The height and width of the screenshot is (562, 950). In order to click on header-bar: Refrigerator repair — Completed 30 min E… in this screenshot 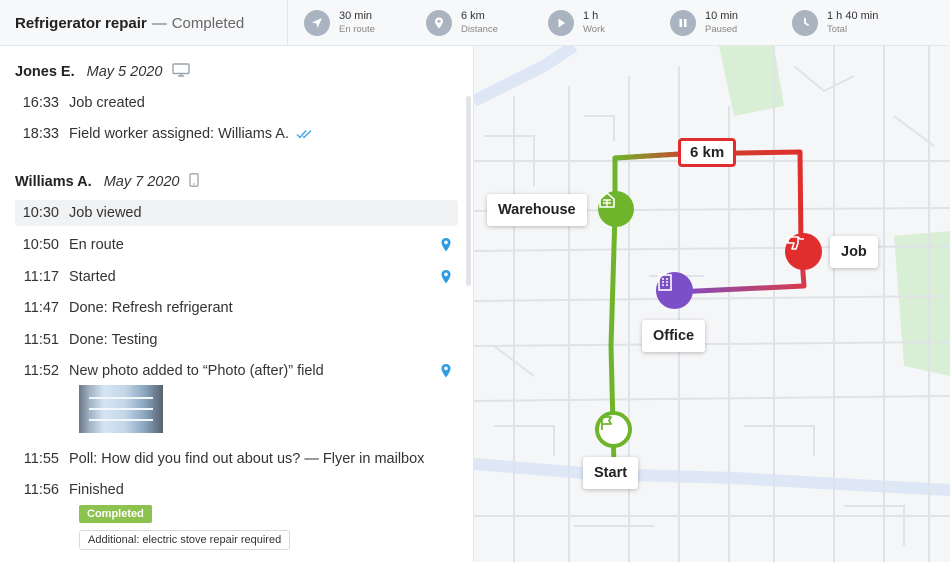, I will do `click(475, 23)`.